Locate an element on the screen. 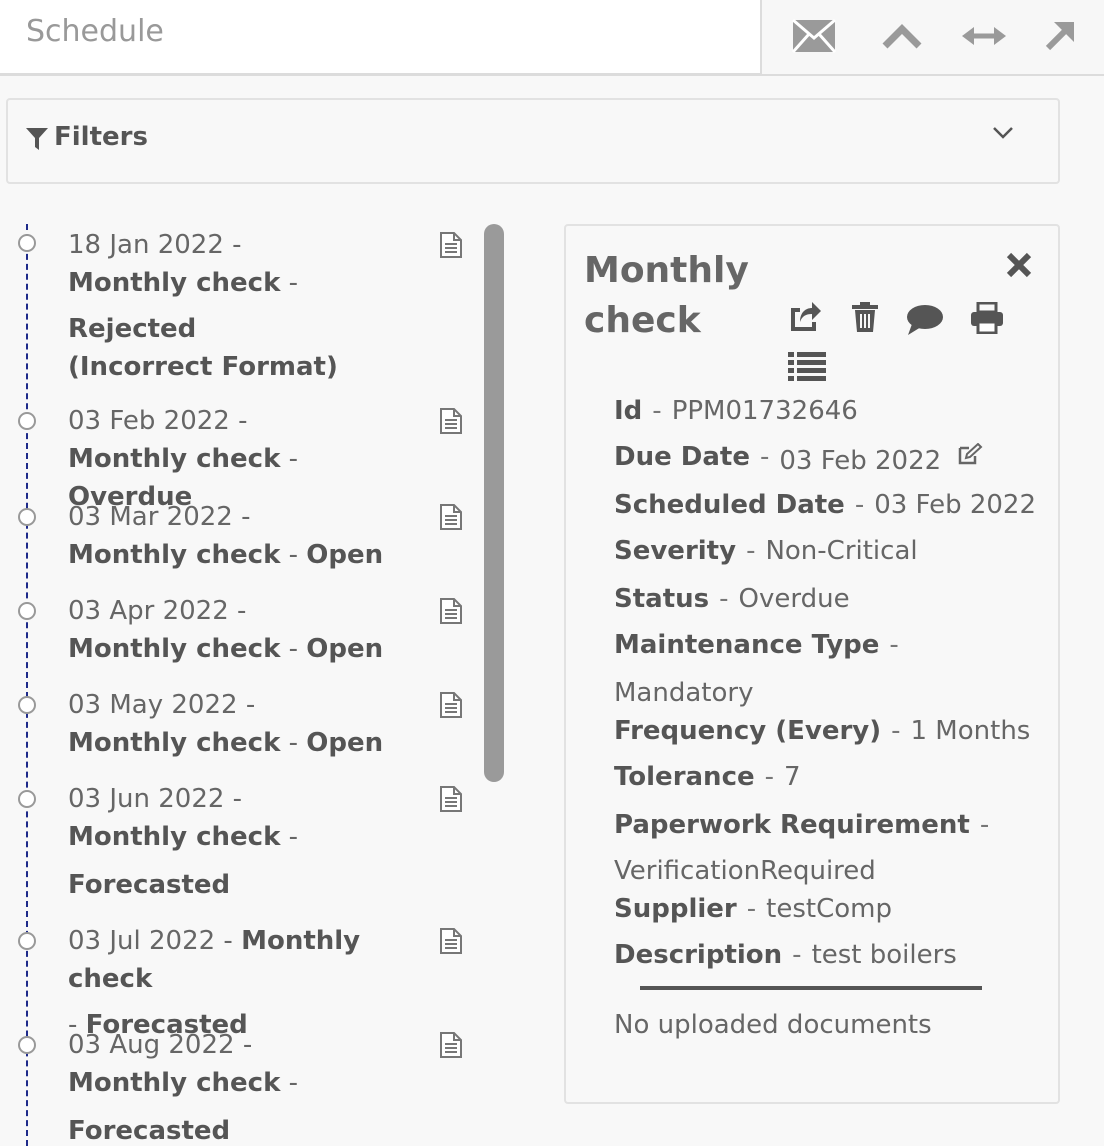 This screenshot has height=1146, width=1104. detail-title: Monthly check is located at coordinates (666, 295).